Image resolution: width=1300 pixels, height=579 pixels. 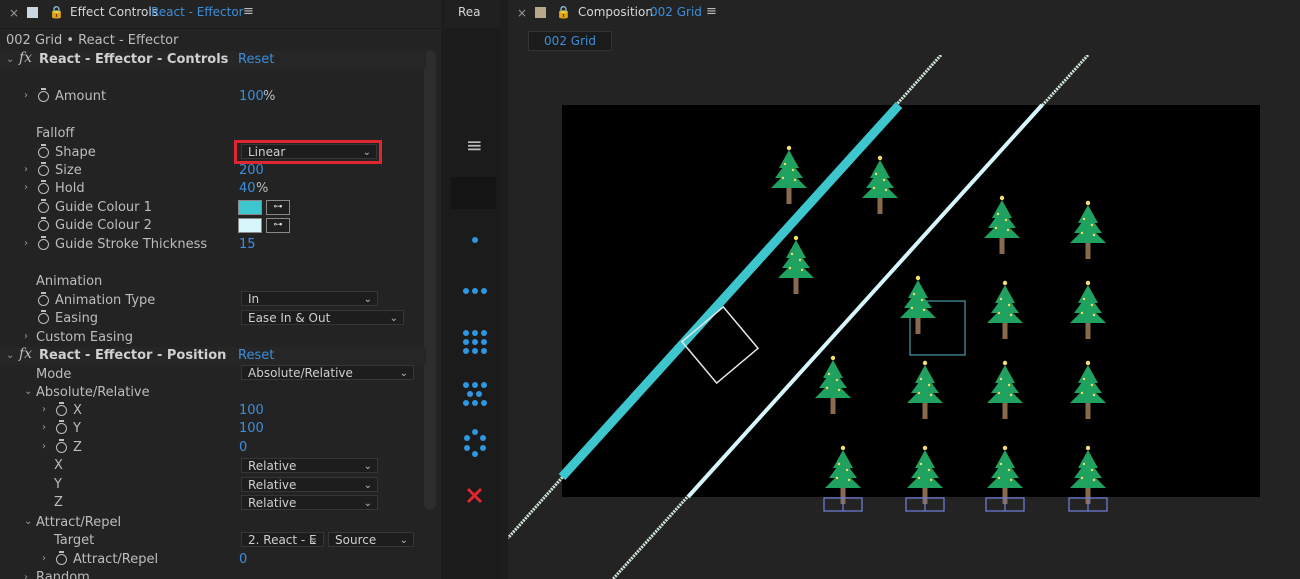 What do you see at coordinates (475, 240) in the screenshot?
I see `single-dot-icon` at bounding box center [475, 240].